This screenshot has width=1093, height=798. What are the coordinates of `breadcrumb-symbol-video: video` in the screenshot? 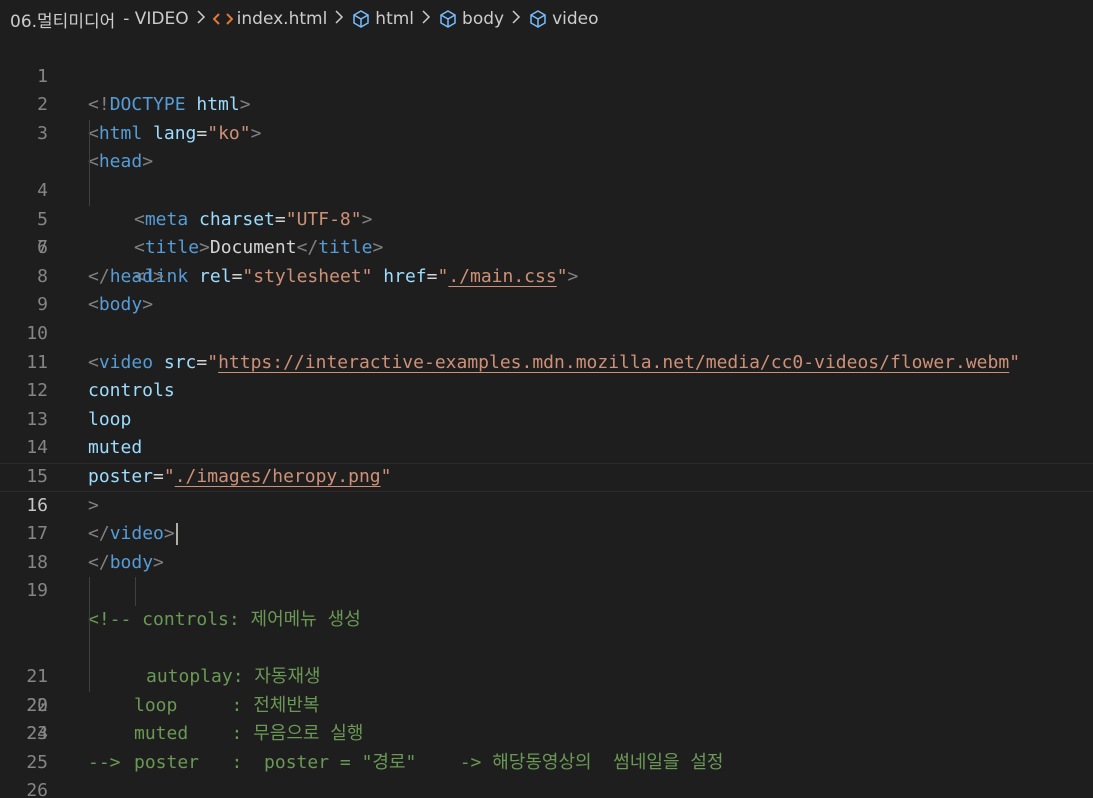 It's located at (563, 19).